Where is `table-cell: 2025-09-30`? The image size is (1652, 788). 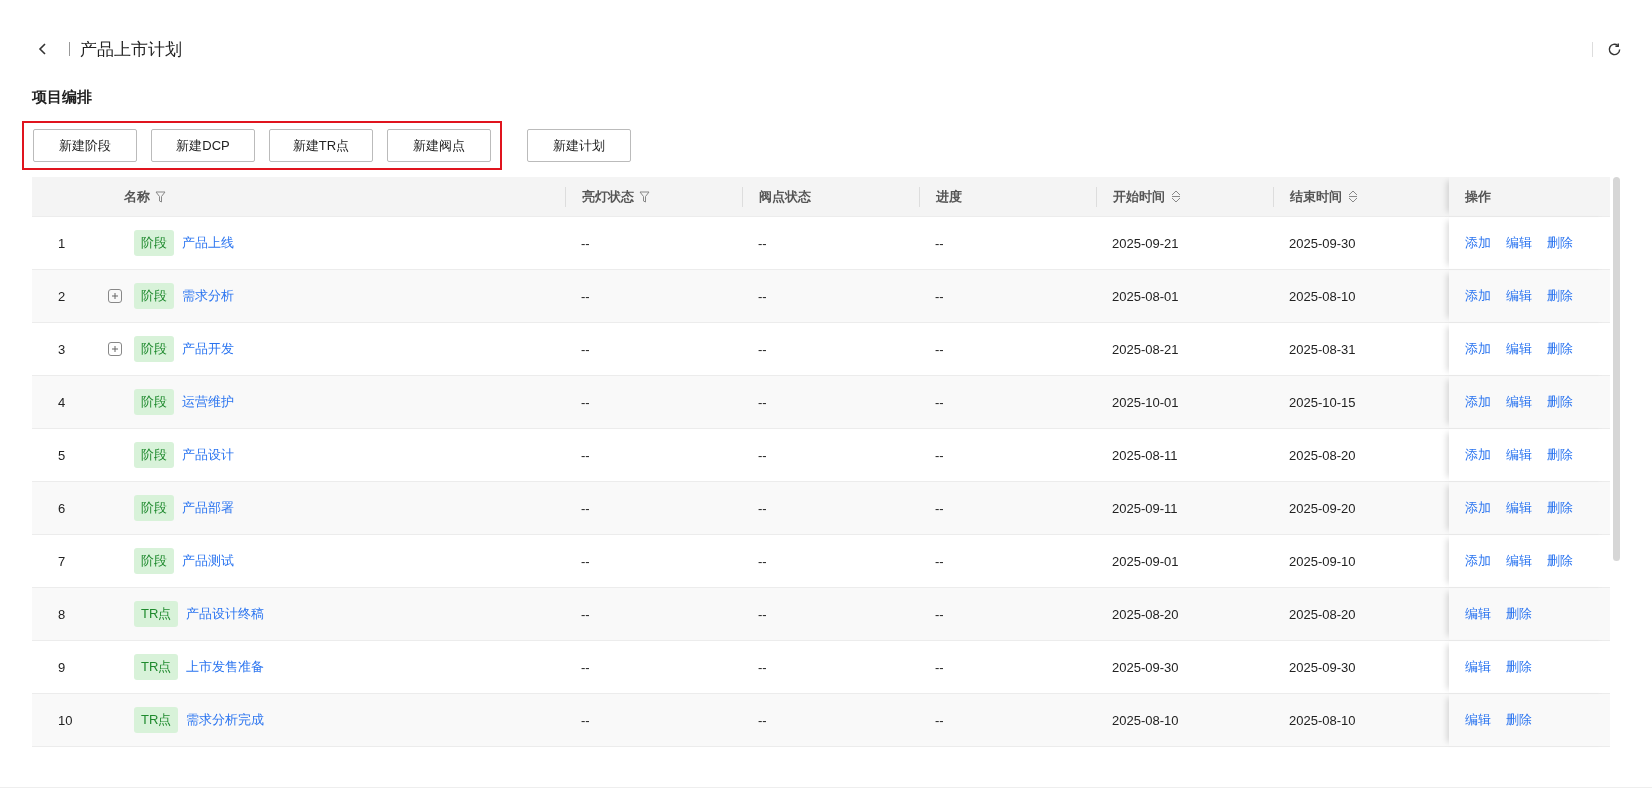 table-cell: 2025-09-30 is located at coordinates (1145, 667).